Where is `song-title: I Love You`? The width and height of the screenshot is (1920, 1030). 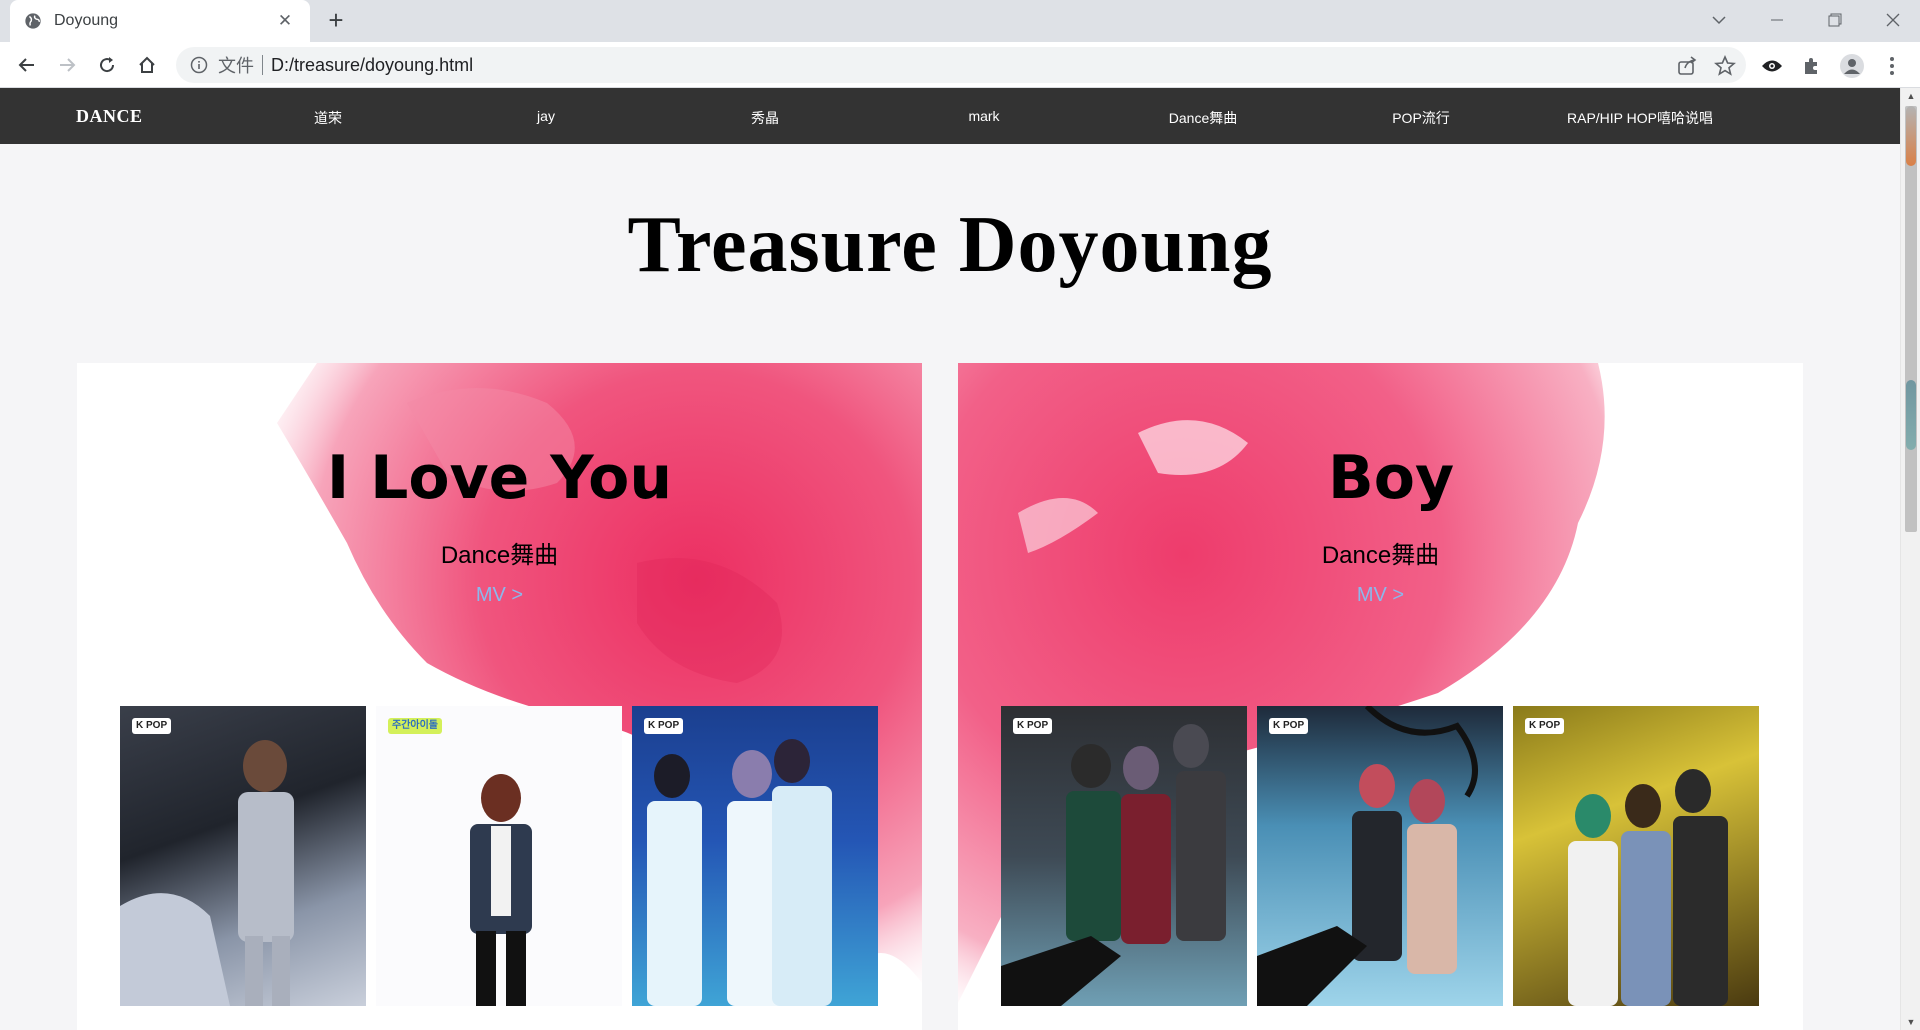 song-title: I Love You is located at coordinates (499, 478).